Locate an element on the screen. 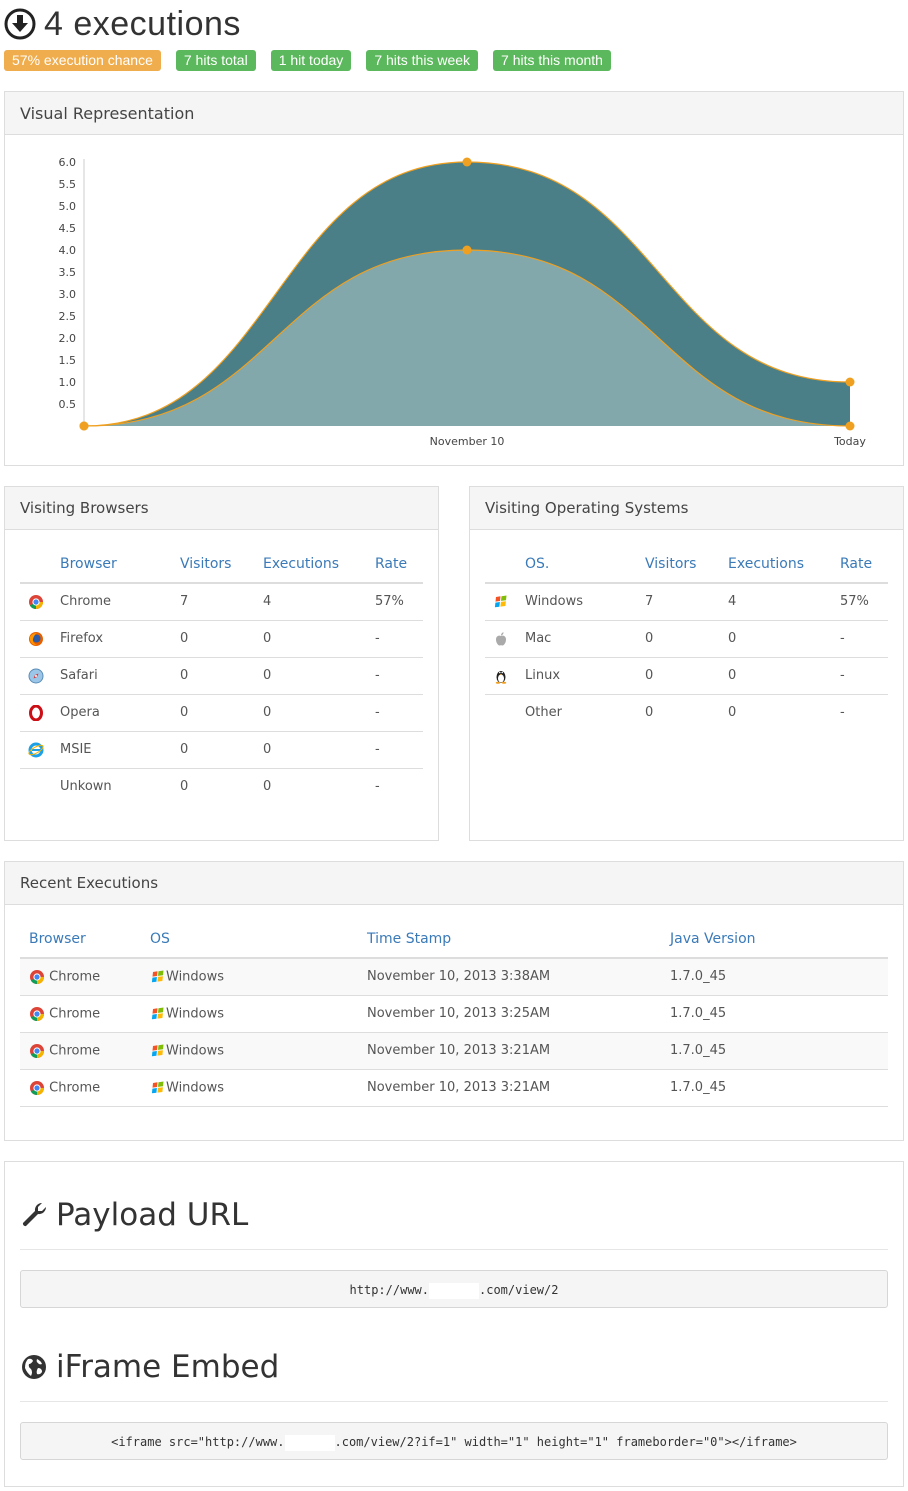 The image size is (908, 1491). browser-name: Unkown is located at coordinates (86, 787).